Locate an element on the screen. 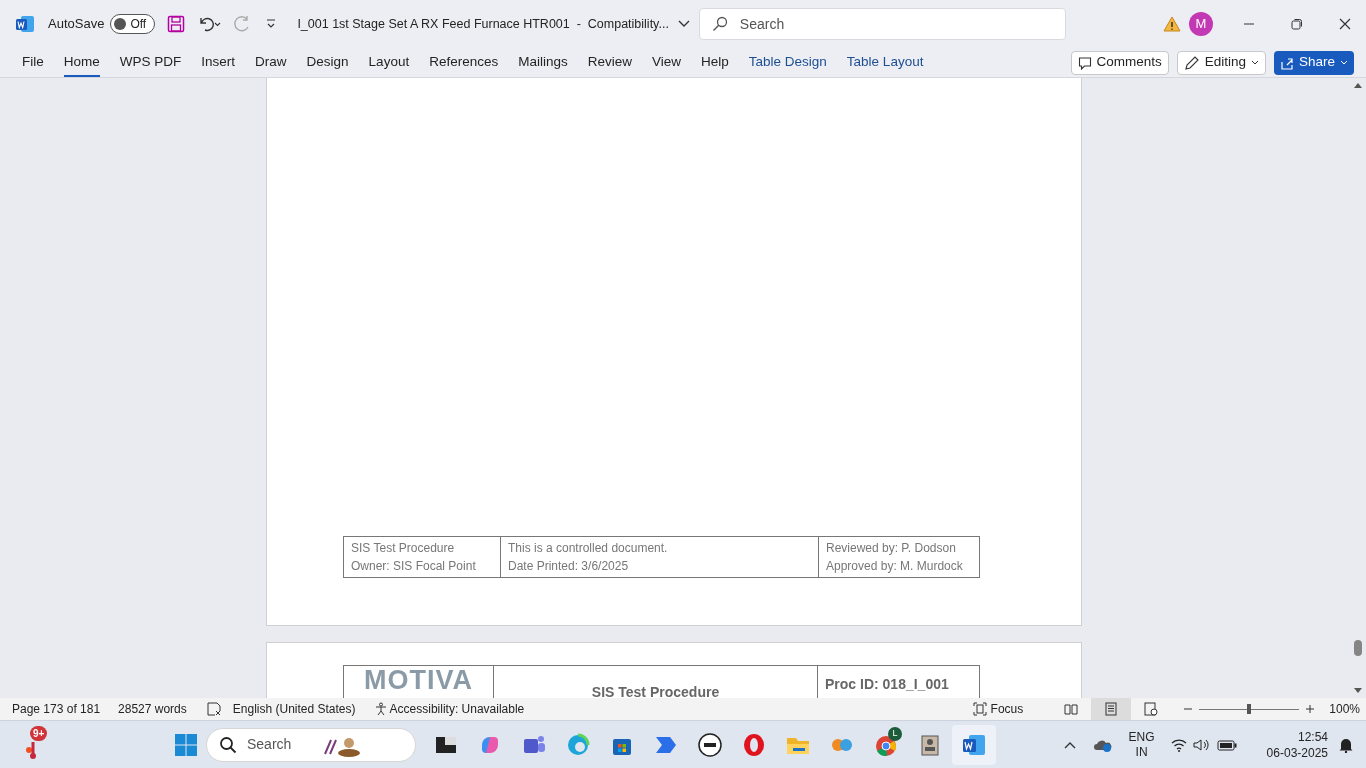 This screenshot has height=768, width=1366. opera-icon is located at coordinates (754, 744).